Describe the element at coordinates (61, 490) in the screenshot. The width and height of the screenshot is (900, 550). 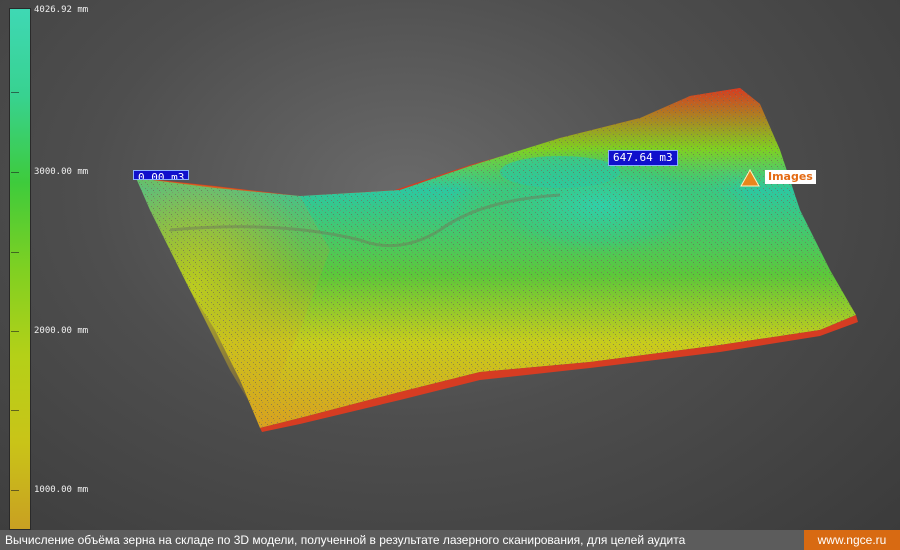
I see `scale-label-1000: 1000.00 mm` at that location.